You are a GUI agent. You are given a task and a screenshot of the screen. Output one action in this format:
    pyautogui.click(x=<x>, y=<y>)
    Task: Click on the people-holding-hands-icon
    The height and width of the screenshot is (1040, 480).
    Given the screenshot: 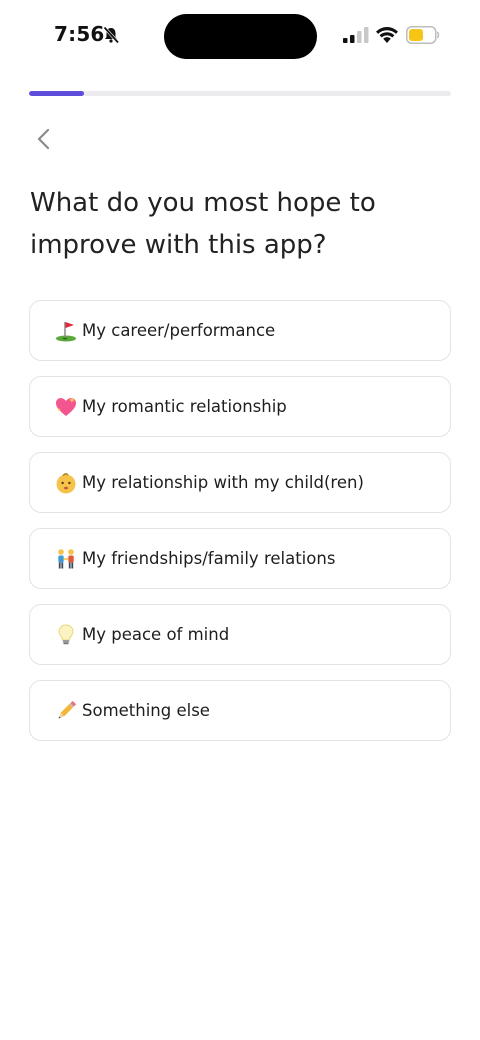 What is the action you would take?
    pyautogui.click(x=66, y=559)
    